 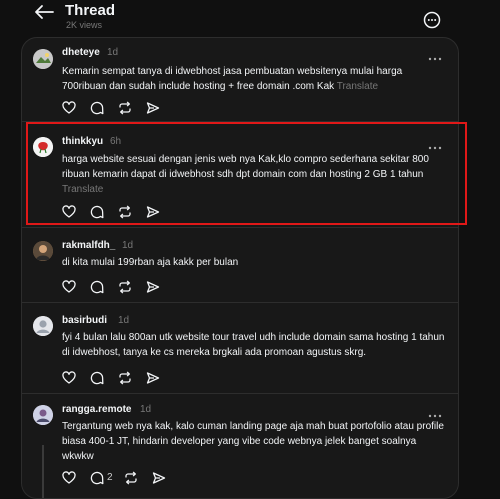 I want to click on post-timestamp: 6h, so click(x=116, y=141).